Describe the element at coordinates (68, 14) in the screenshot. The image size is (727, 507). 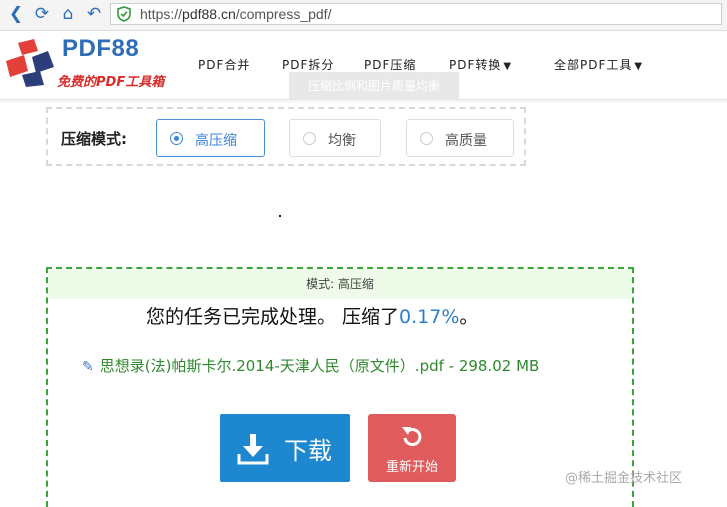
I see `home-icon: ⌂` at that location.